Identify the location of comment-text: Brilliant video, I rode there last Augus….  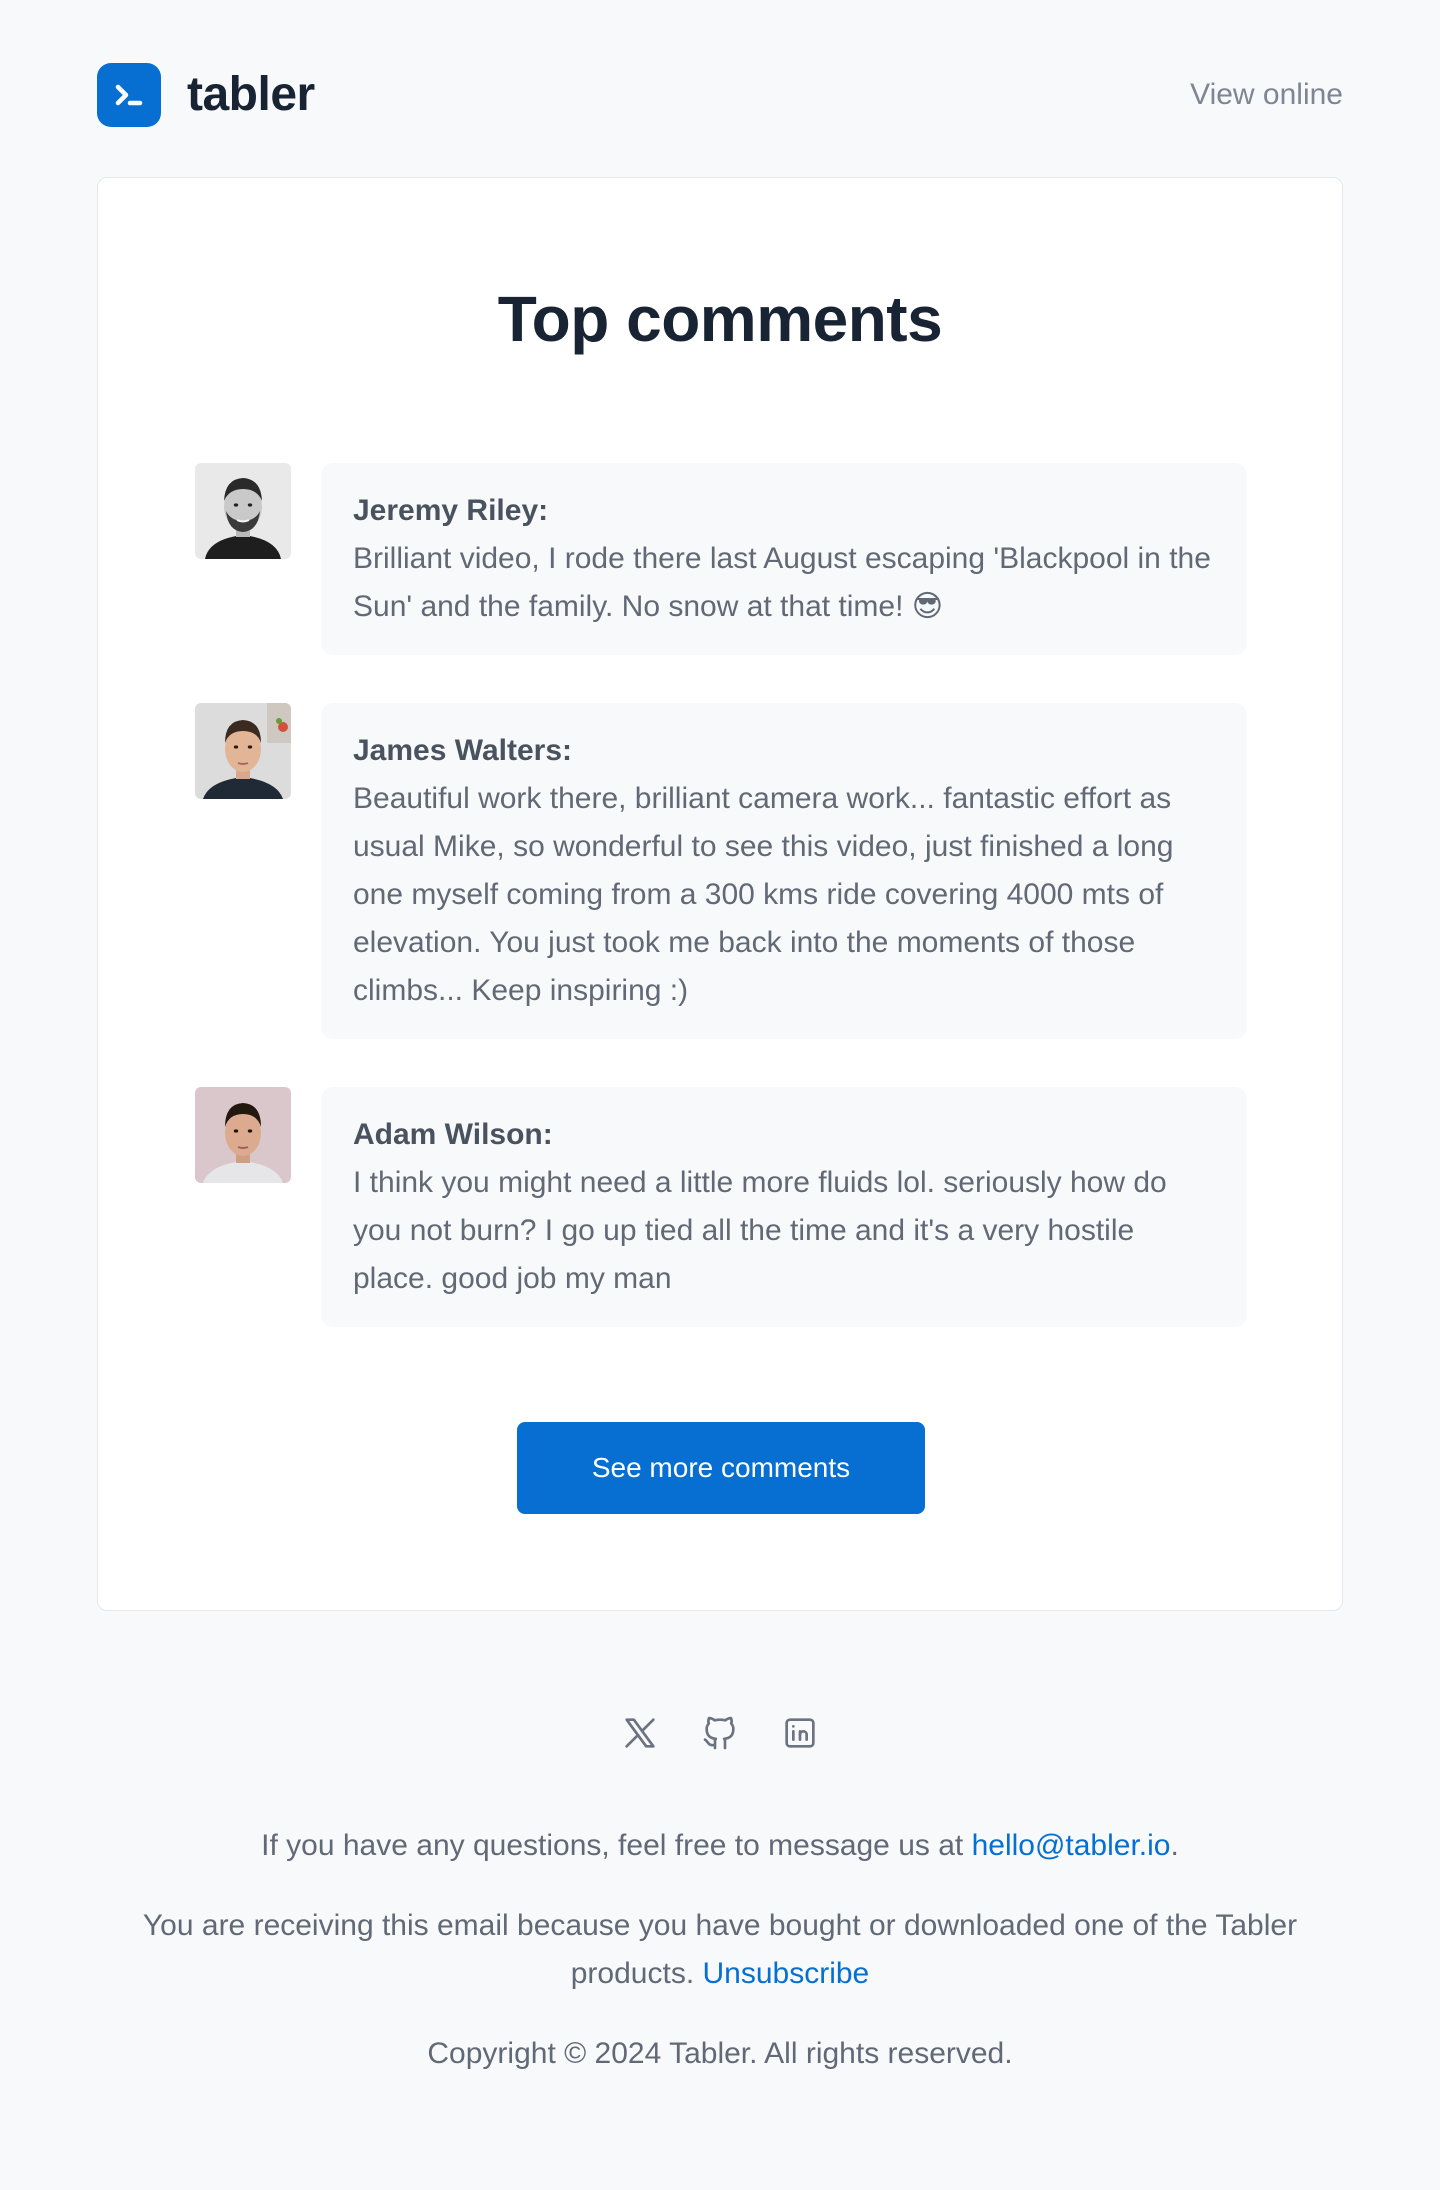
(782, 582).